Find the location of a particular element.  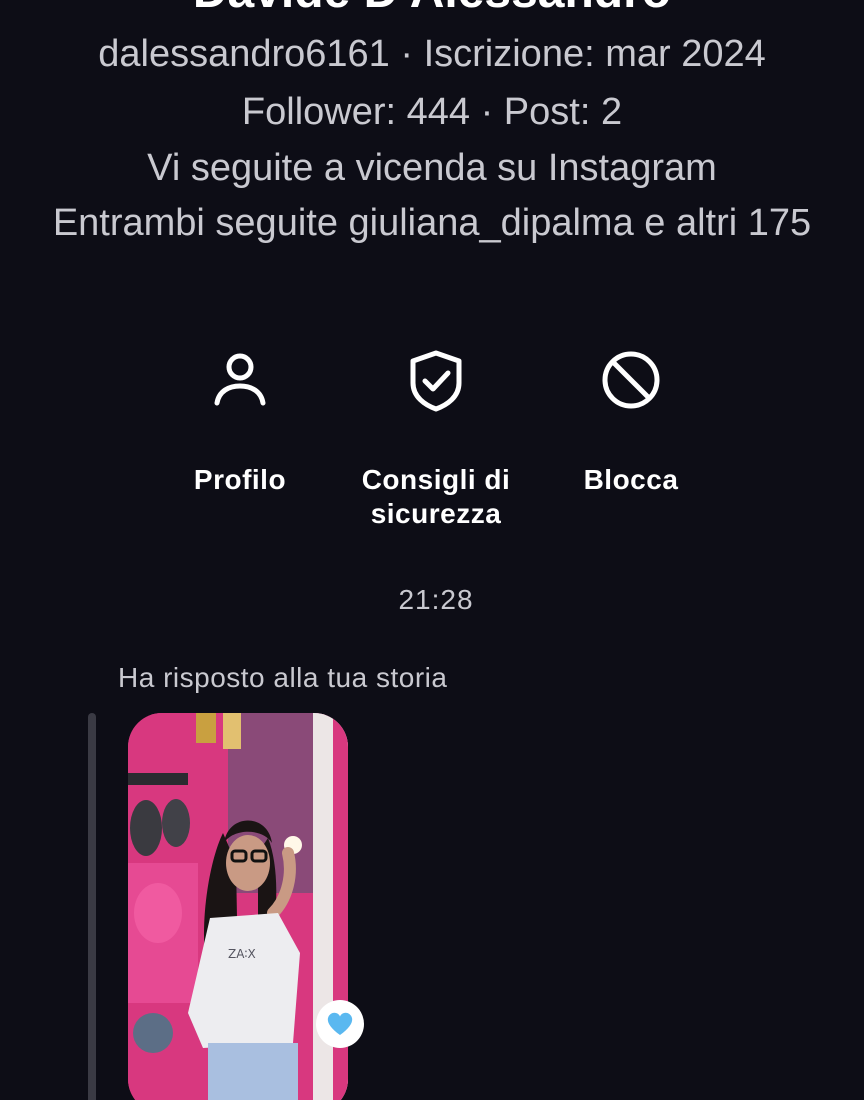

follower-post-stats: Follower: 444 · Post: 2 is located at coordinates (432, 112).